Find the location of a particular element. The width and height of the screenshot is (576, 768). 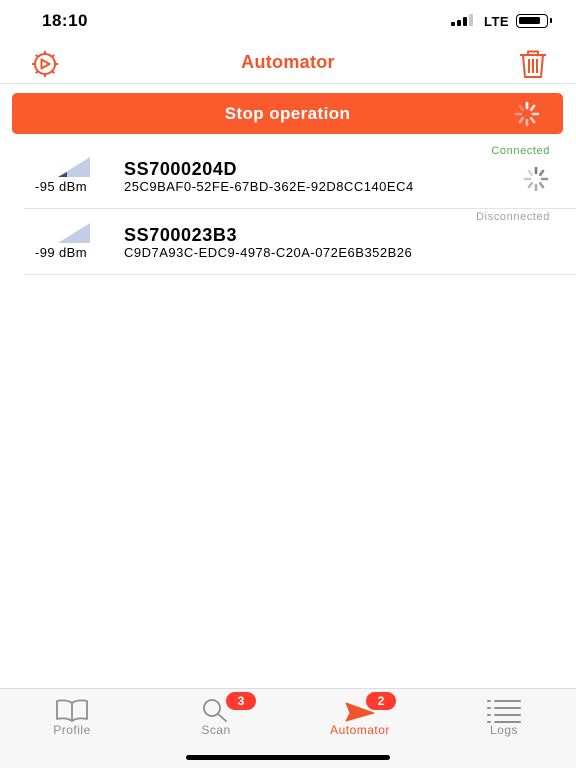

rssi-value: -99 dBm is located at coordinates (61, 252).